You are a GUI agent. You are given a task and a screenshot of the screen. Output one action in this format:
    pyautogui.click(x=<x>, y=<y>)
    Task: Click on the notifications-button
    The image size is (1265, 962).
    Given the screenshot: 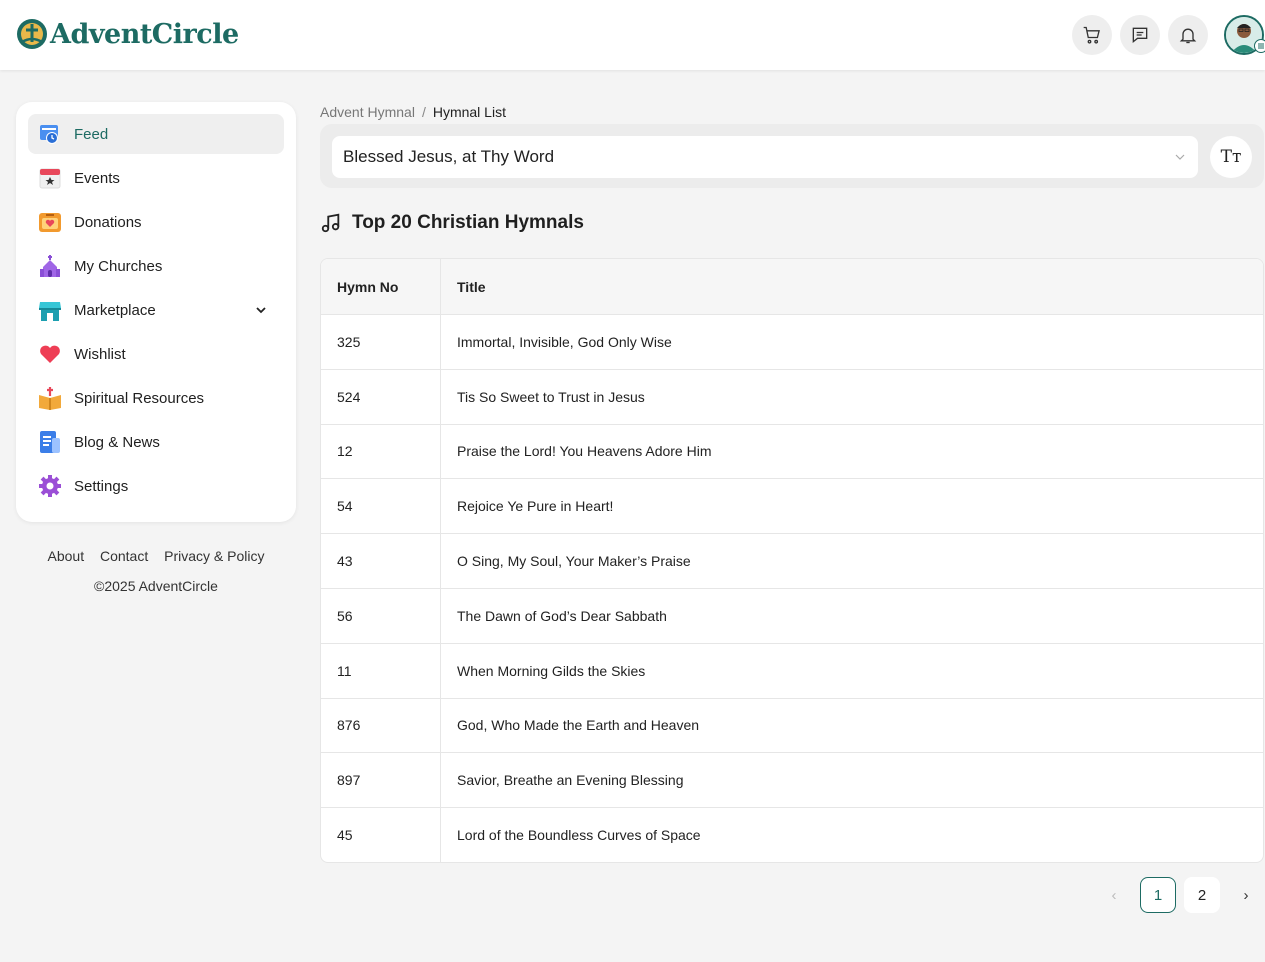 What is the action you would take?
    pyautogui.click(x=1188, y=35)
    